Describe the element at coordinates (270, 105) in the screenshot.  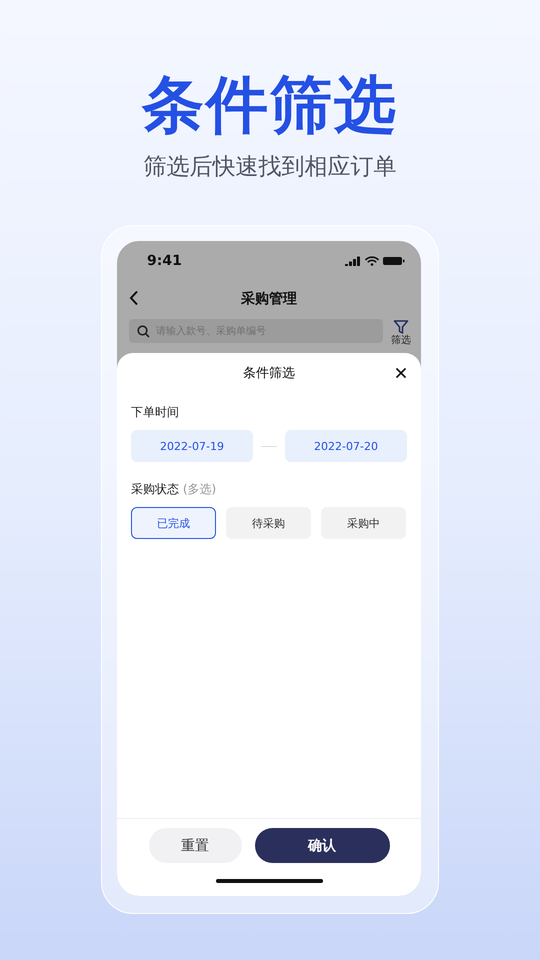
I see `headline: 条件筛选` at that location.